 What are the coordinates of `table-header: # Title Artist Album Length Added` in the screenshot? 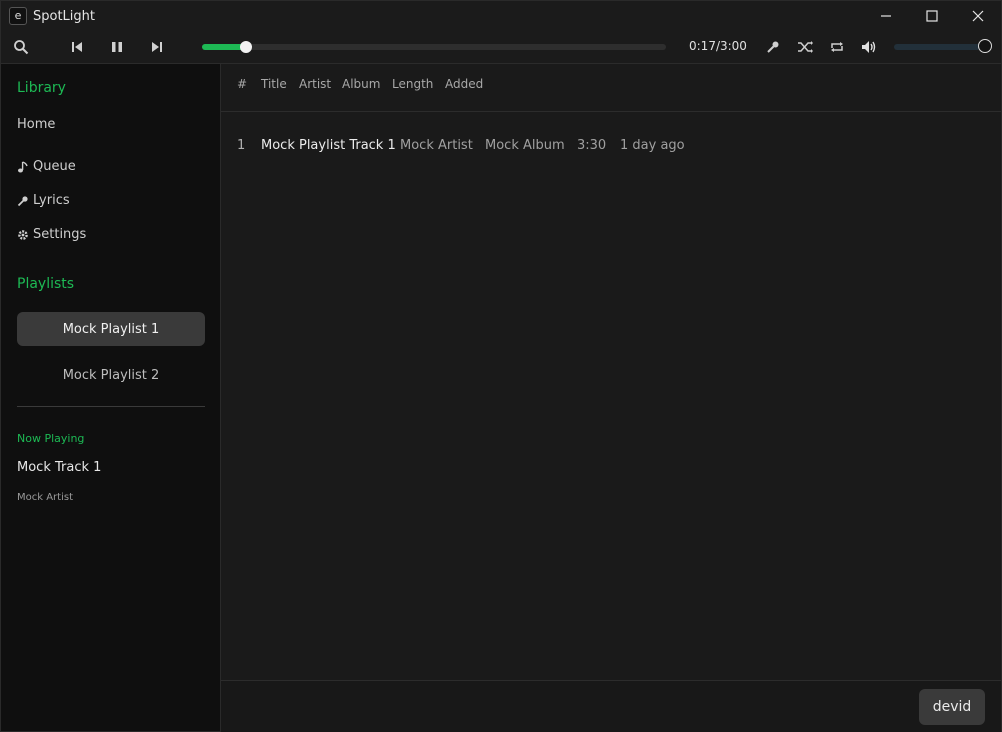 It's located at (611, 88).